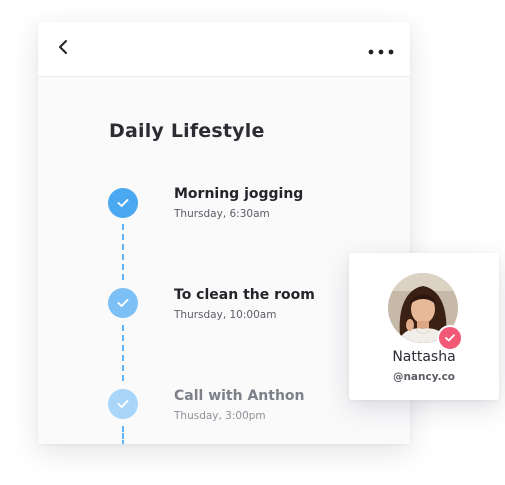 This screenshot has height=485, width=505. I want to click on more-horizontal-icon, so click(381, 49).